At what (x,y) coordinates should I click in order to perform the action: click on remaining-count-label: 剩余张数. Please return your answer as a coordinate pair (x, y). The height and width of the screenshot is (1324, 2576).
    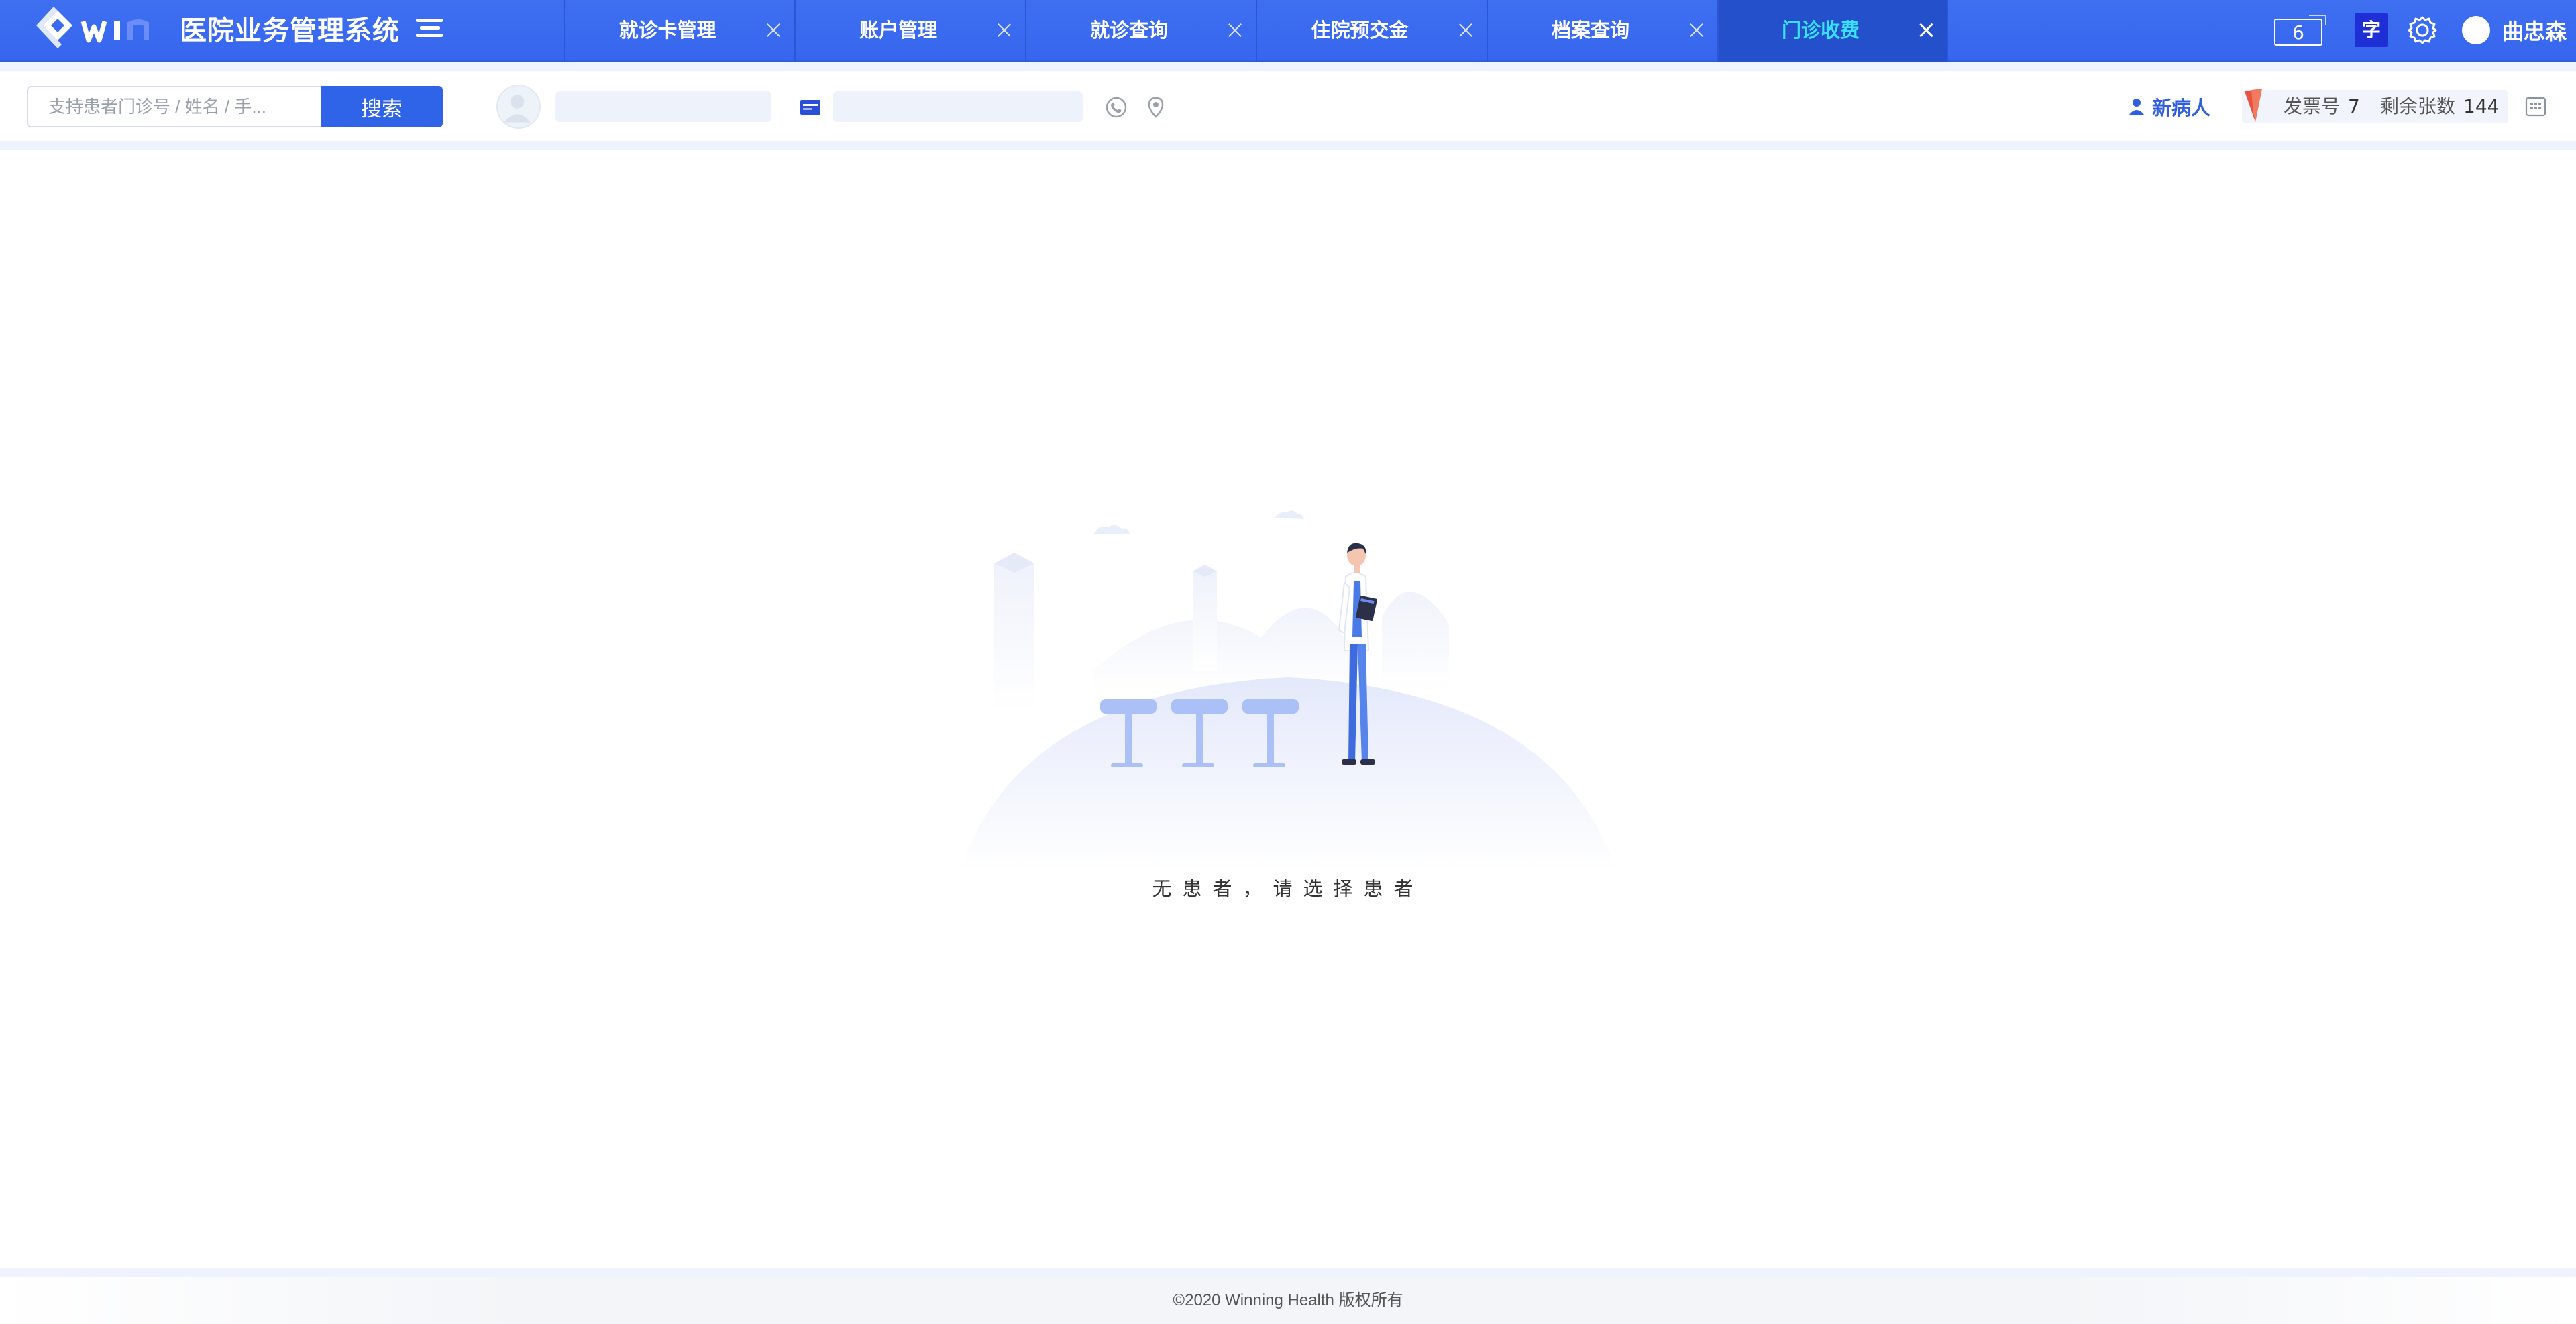
    Looking at the image, I should click on (2418, 106).